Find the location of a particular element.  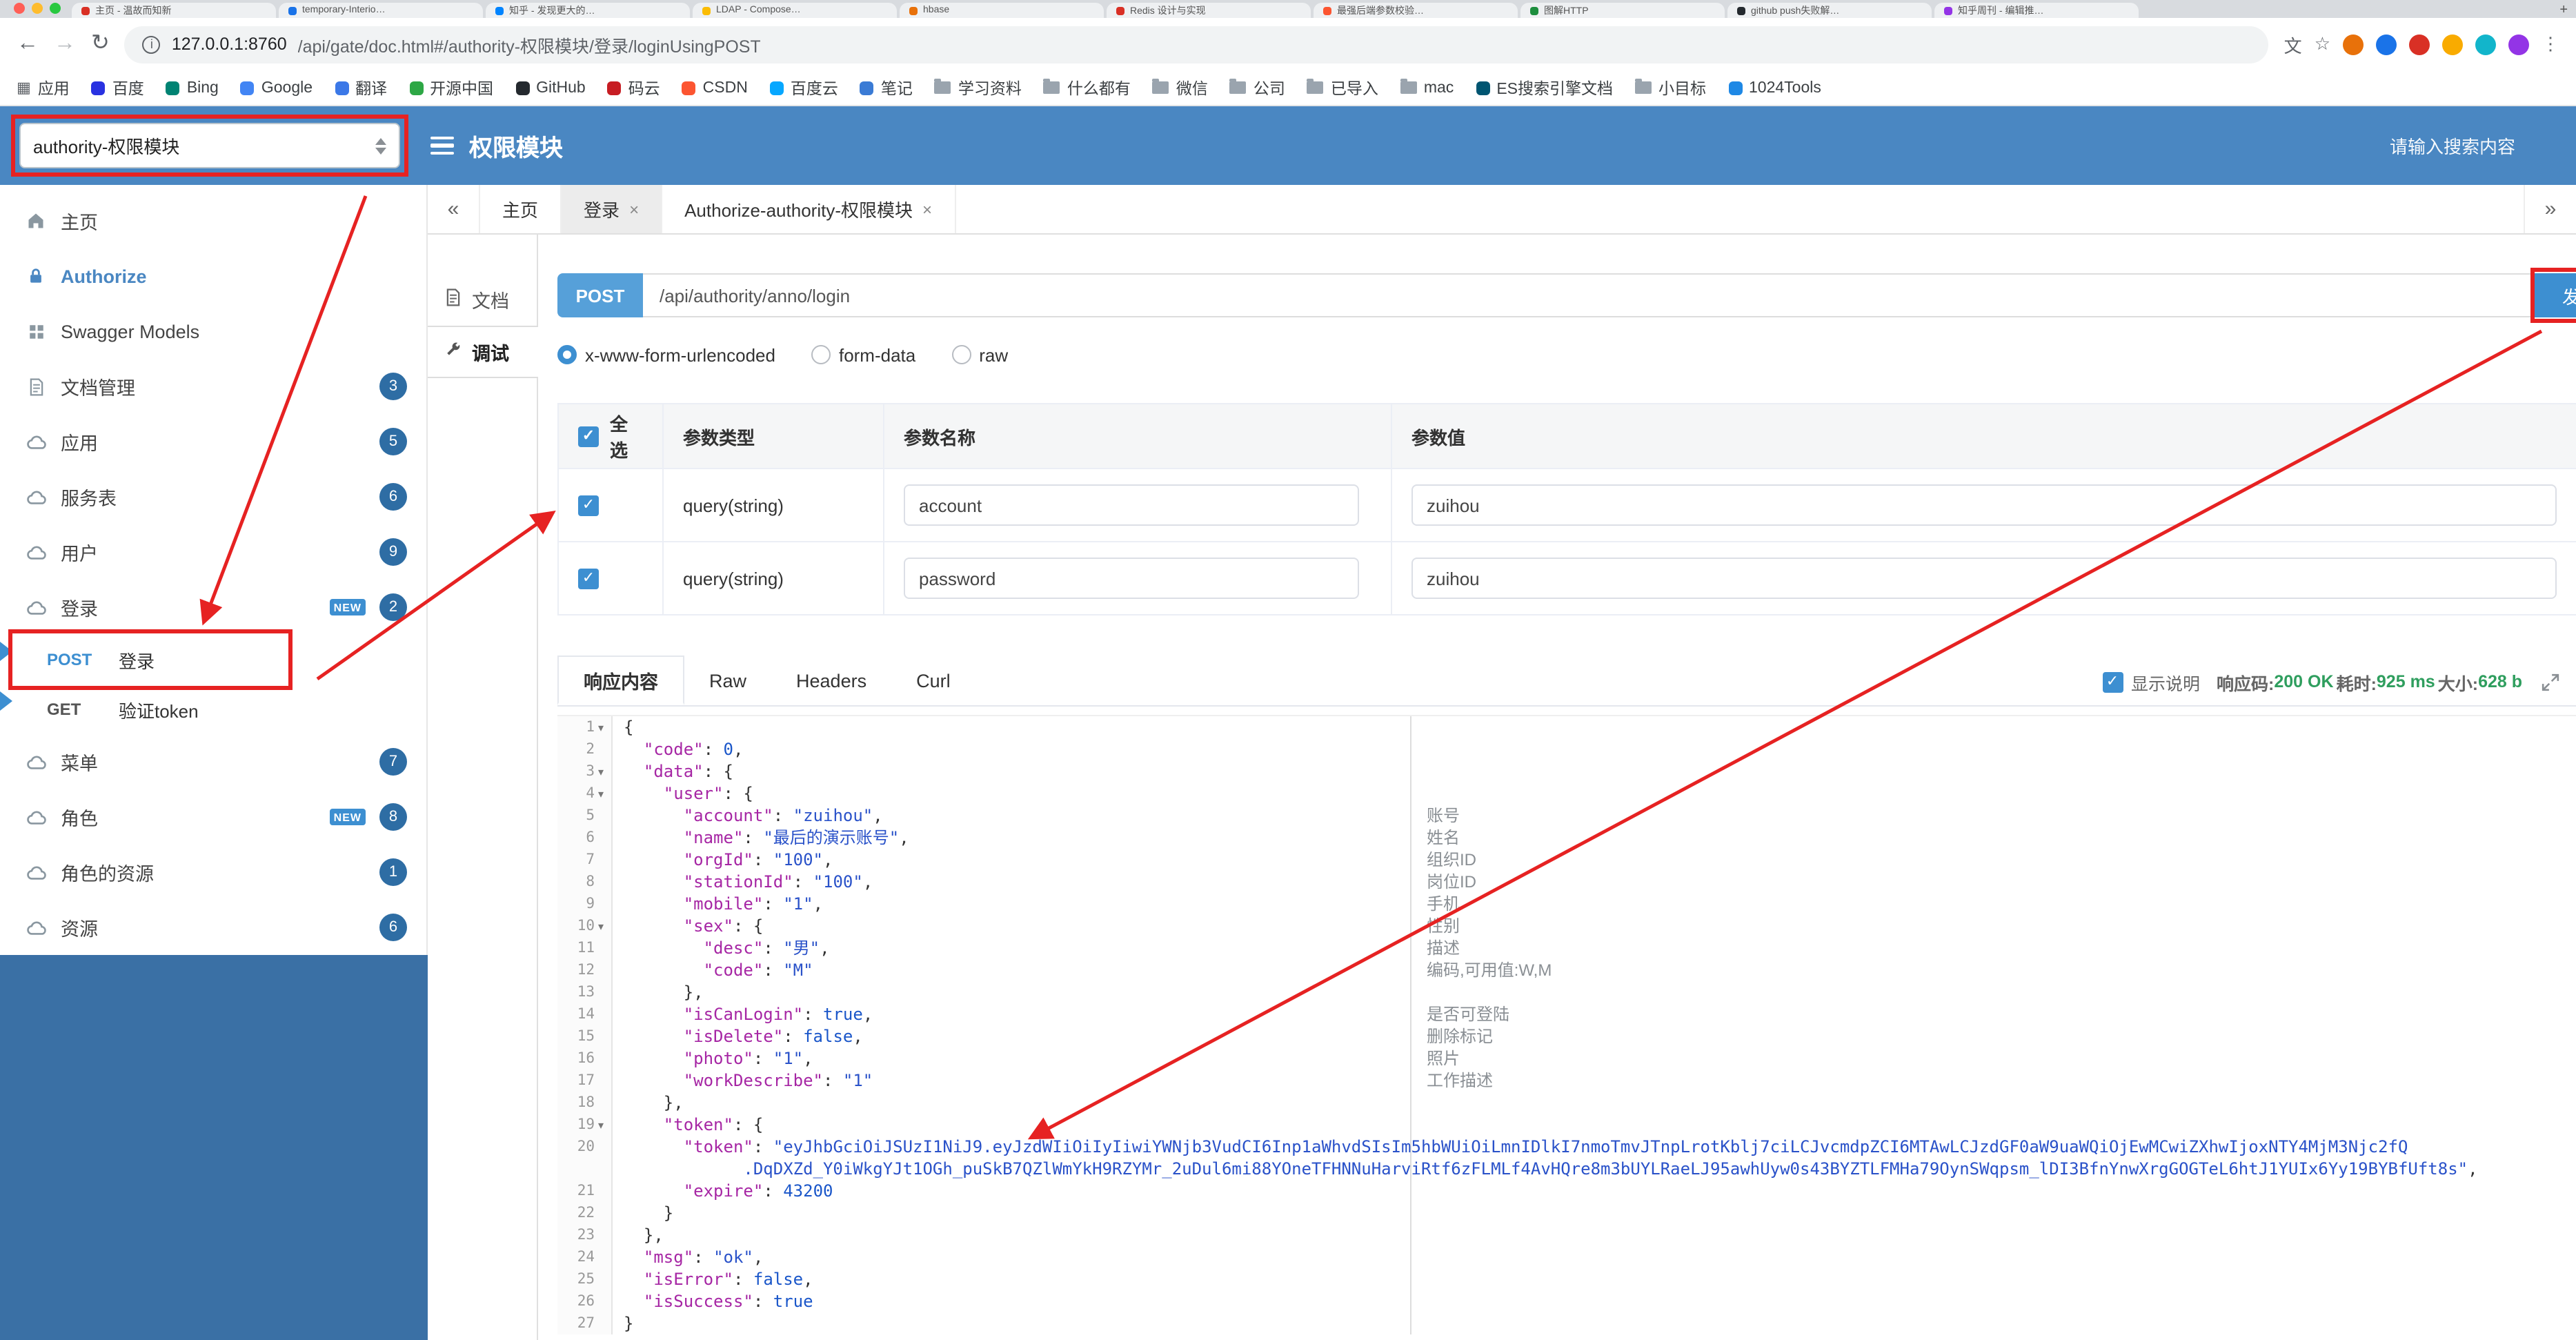

bookmark-item: 公司 is located at coordinates (1257, 88).